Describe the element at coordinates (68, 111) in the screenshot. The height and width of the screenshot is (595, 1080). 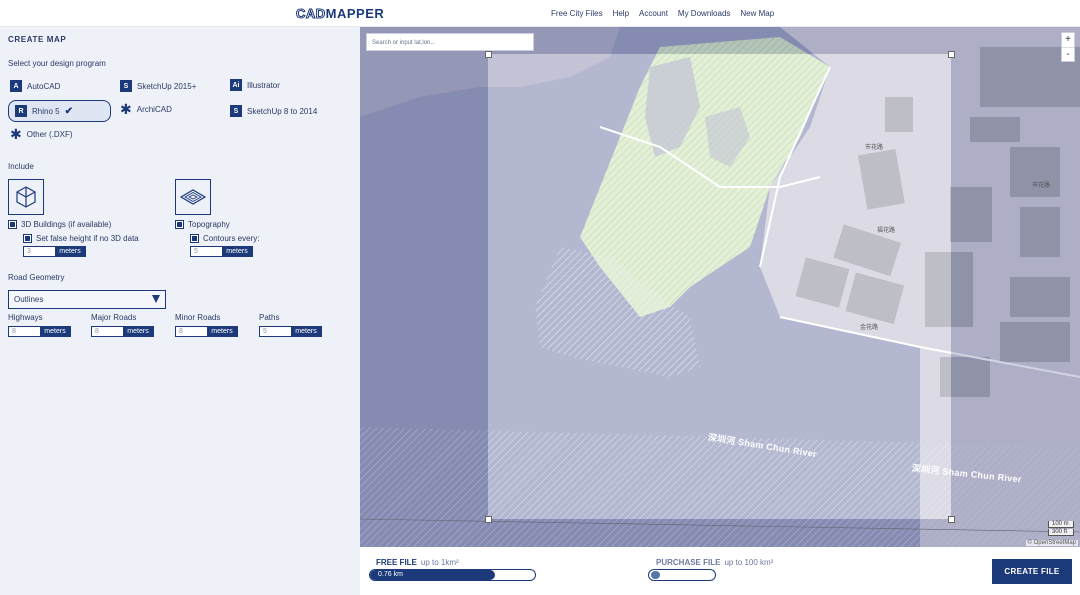
I see `check-icon: ✔` at that location.